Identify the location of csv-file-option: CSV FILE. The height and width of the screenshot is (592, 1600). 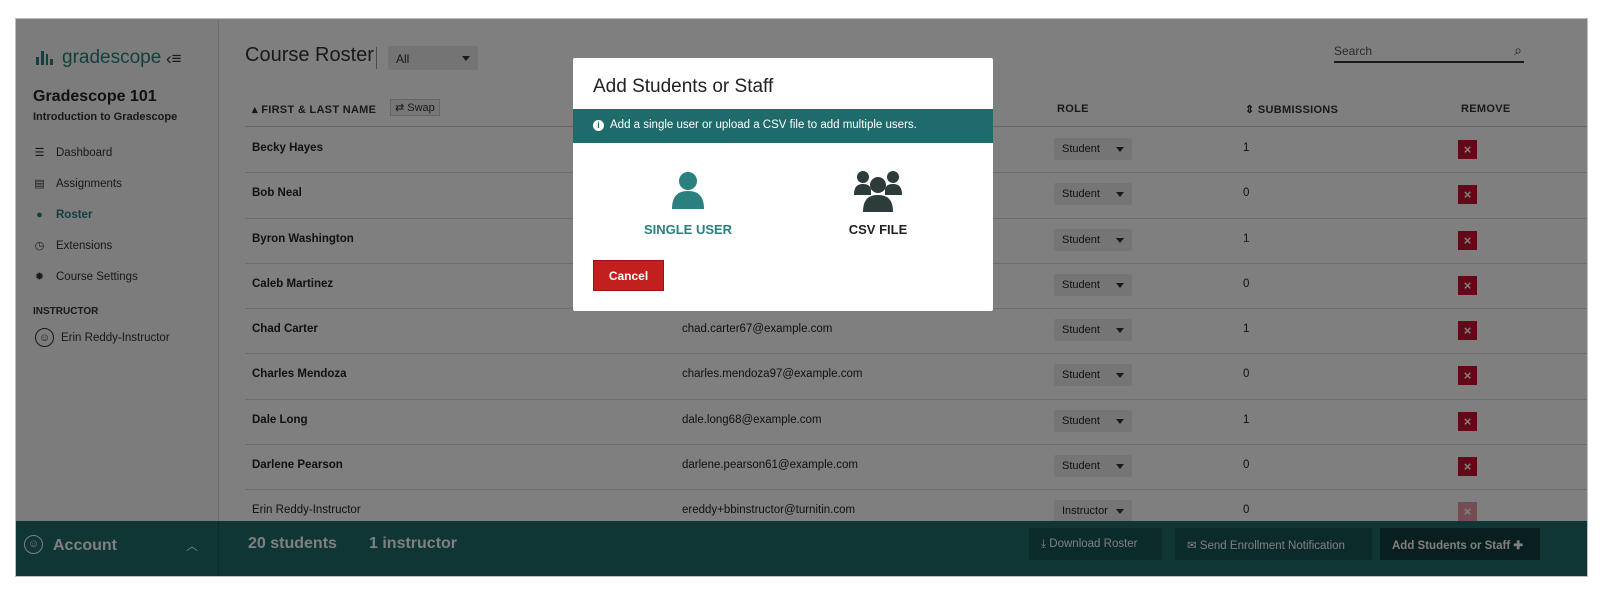
(878, 206).